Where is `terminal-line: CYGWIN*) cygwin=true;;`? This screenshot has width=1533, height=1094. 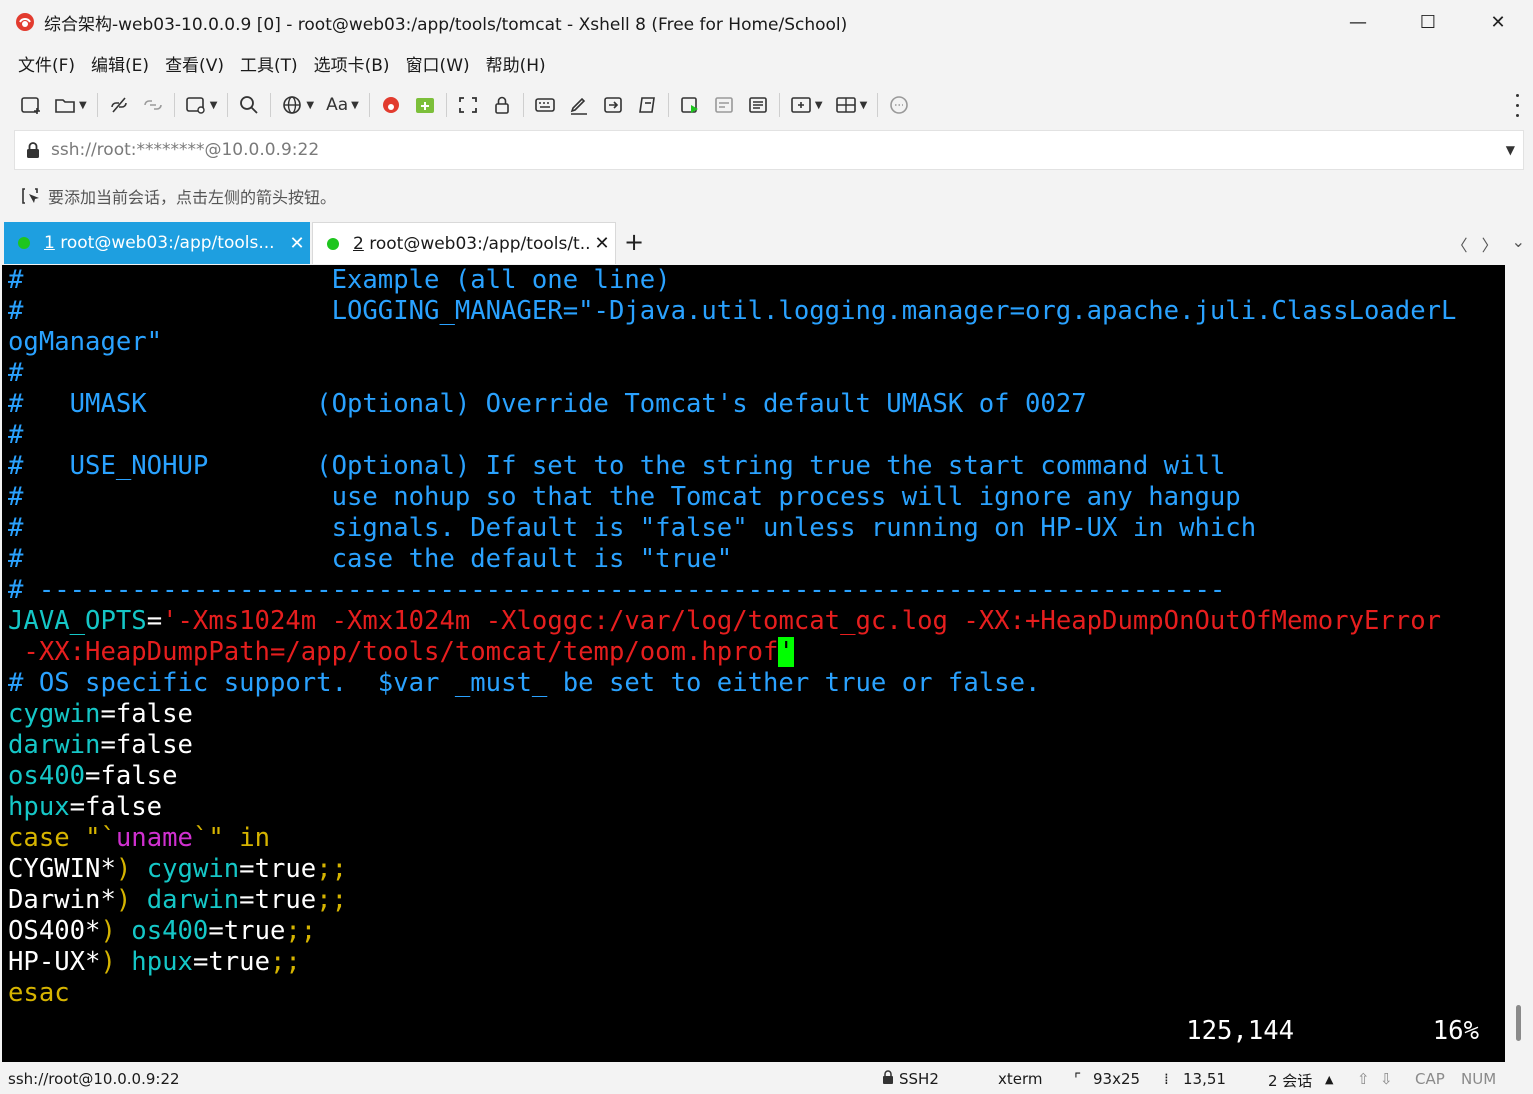 terminal-line: CYGWIN*) cygwin=true;; is located at coordinates (753, 869).